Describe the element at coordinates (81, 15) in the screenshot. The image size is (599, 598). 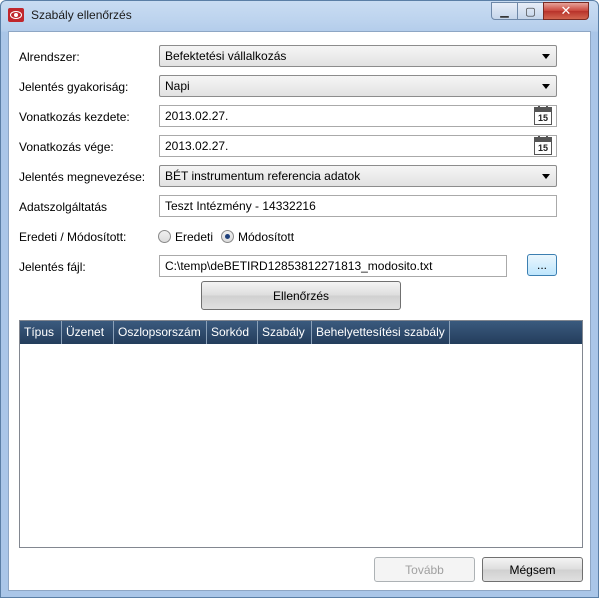
I see `window-title: Szabály ellenőrzés` at that location.